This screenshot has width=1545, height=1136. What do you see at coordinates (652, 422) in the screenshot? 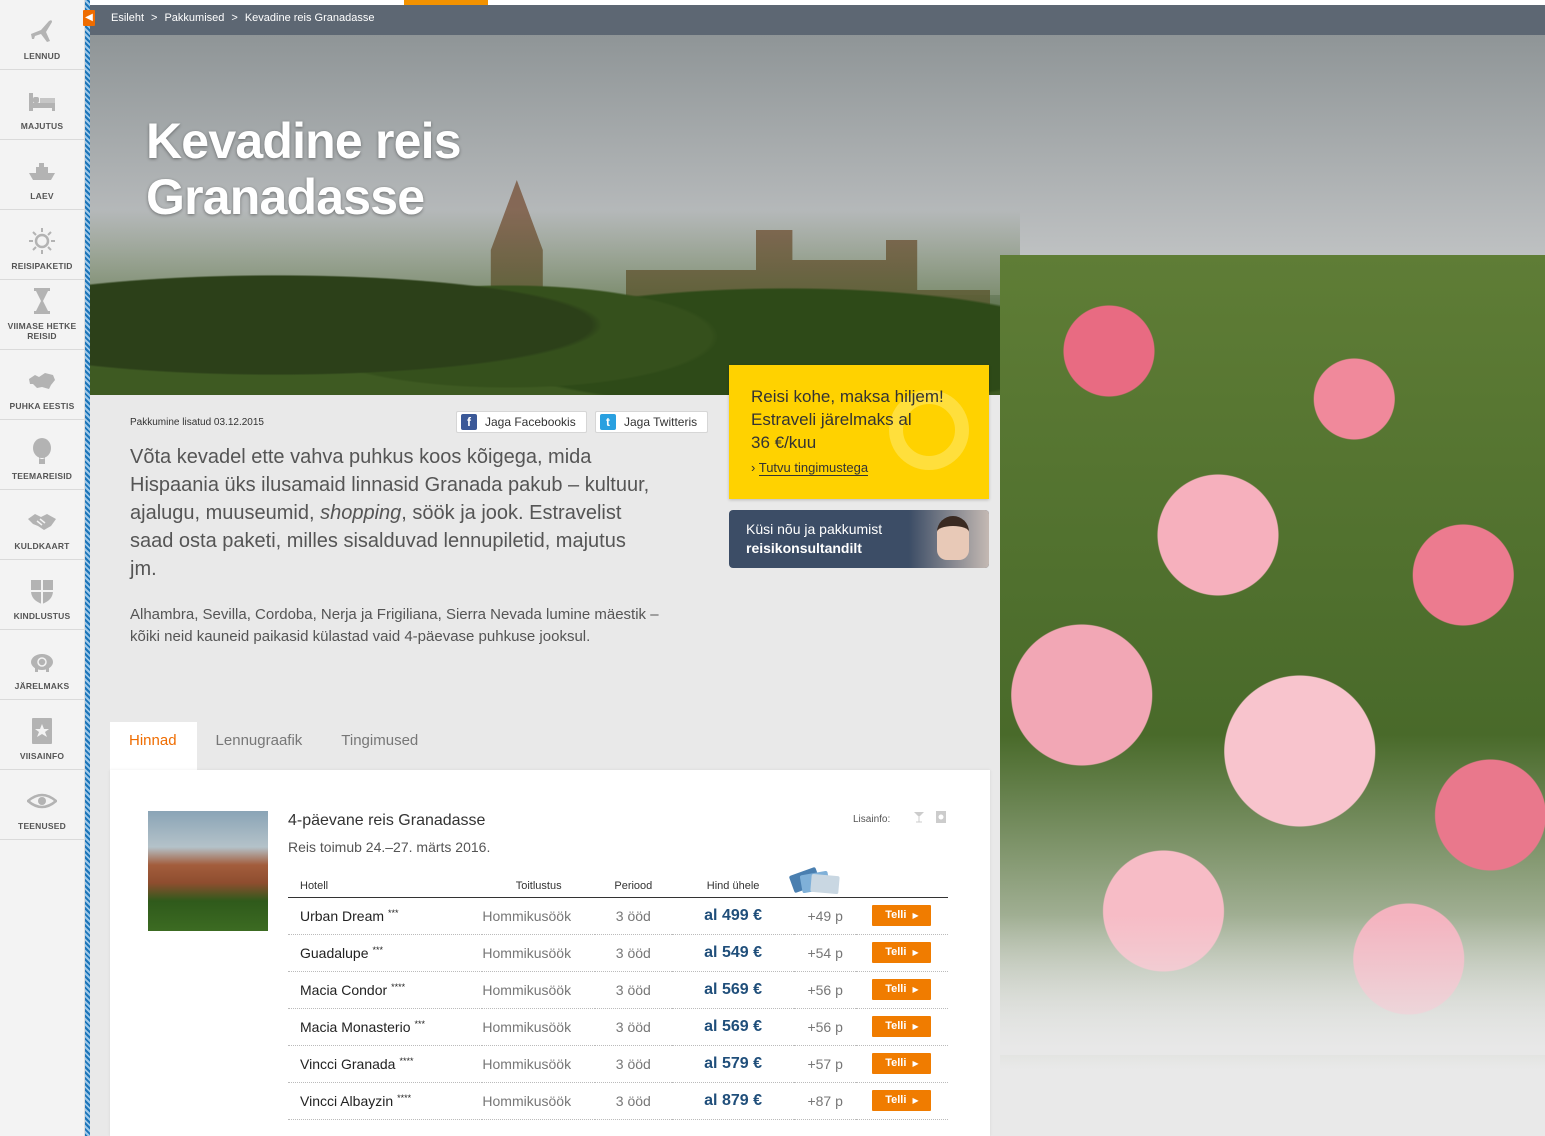
I see `share-twitter-button: t Jaga Twitteris` at bounding box center [652, 422].